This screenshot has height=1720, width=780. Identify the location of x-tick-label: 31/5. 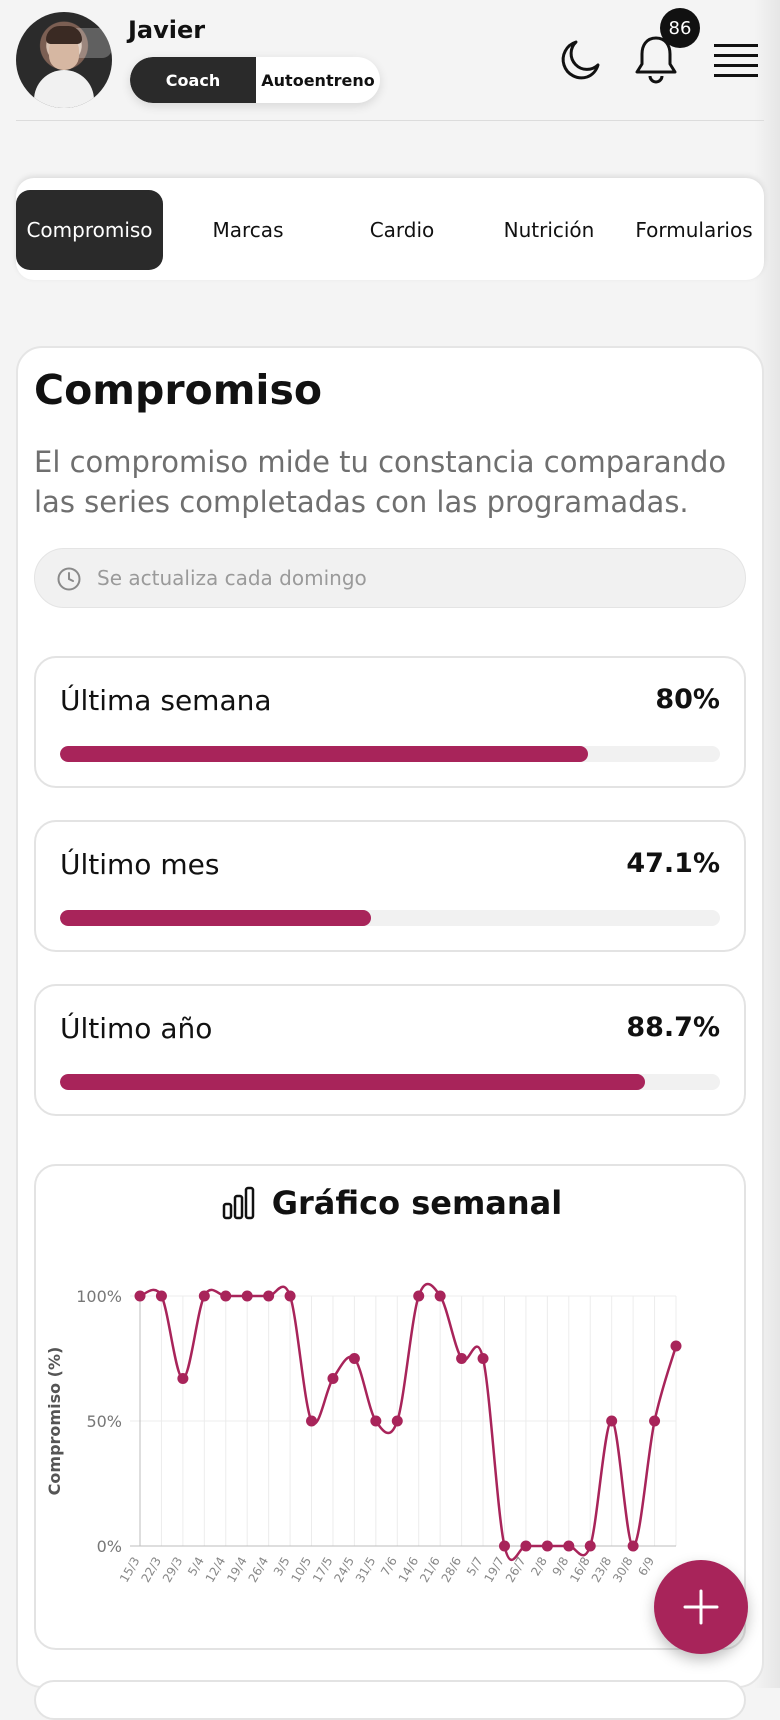
(366, 1570).